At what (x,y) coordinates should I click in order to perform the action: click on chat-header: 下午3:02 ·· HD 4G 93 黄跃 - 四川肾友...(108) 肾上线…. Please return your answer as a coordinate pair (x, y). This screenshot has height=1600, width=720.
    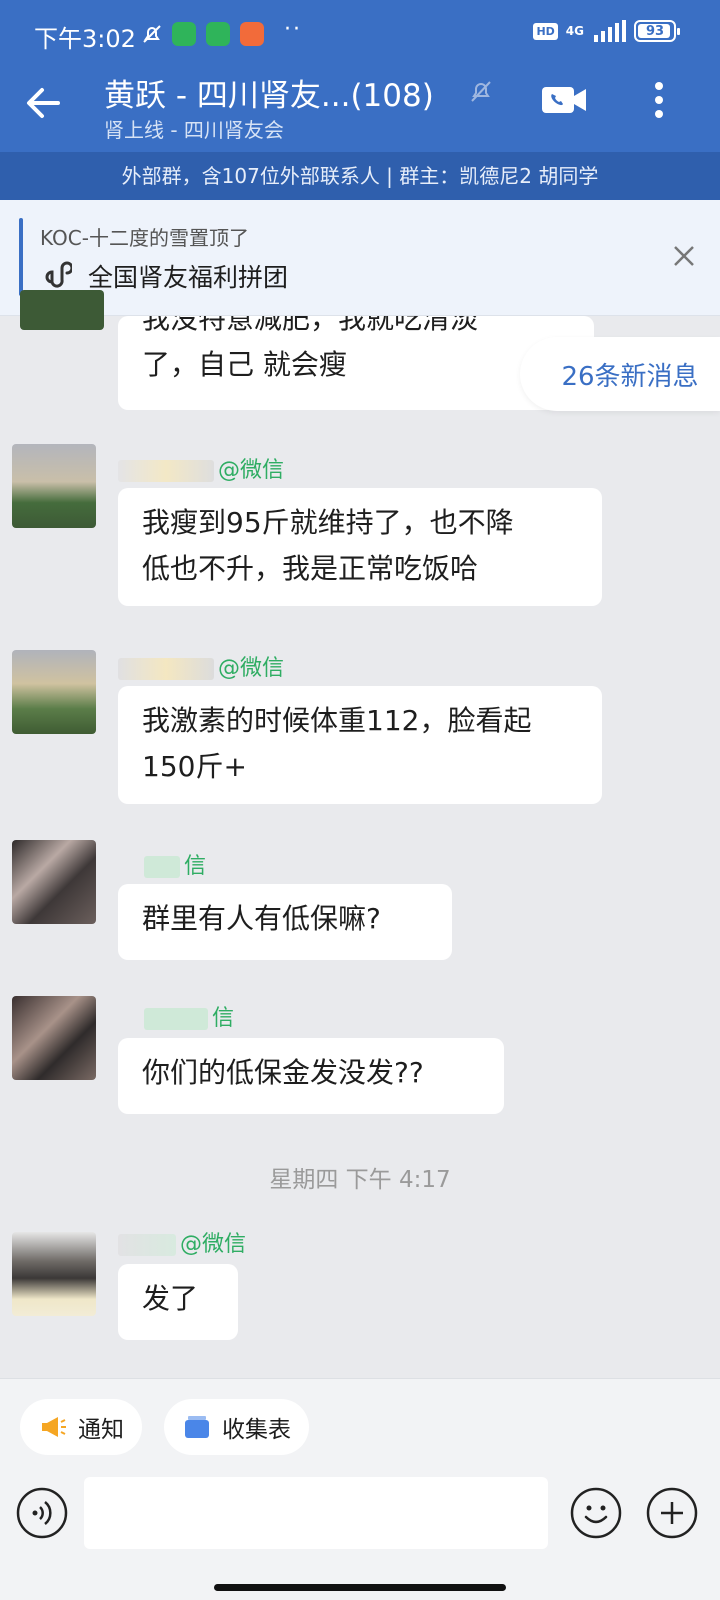
    Looking at the image, I should click on (360, 76).